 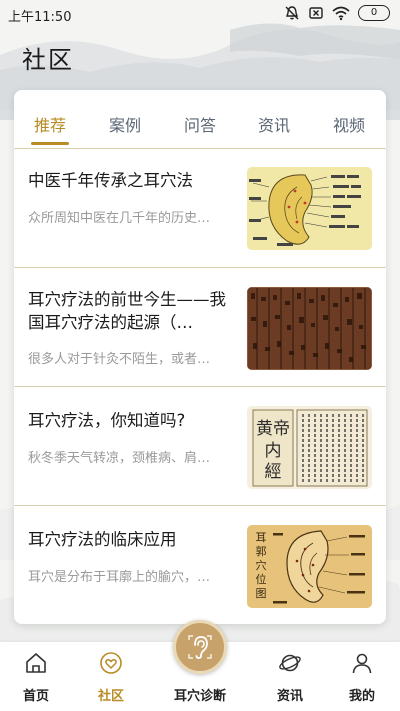 What do you see at coordinates (50, 143) in the screenshot?
I see `active-tab-indicator` at bounding box center [50, 143].